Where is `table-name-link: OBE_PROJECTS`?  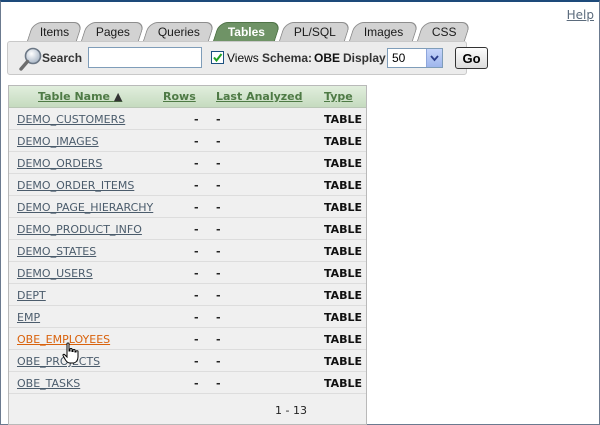 table-name-link: OBE_PROJECTS is located at coordinates (58, 361).